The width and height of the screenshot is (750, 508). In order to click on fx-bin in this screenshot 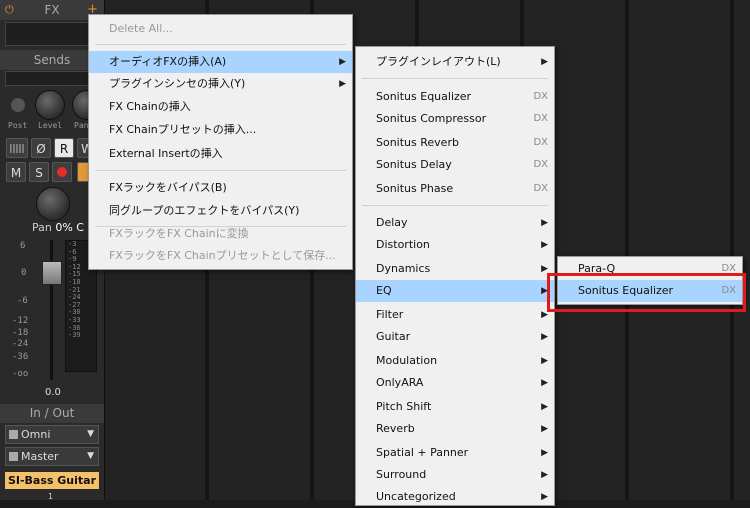, I will do `click(52, 34)`.